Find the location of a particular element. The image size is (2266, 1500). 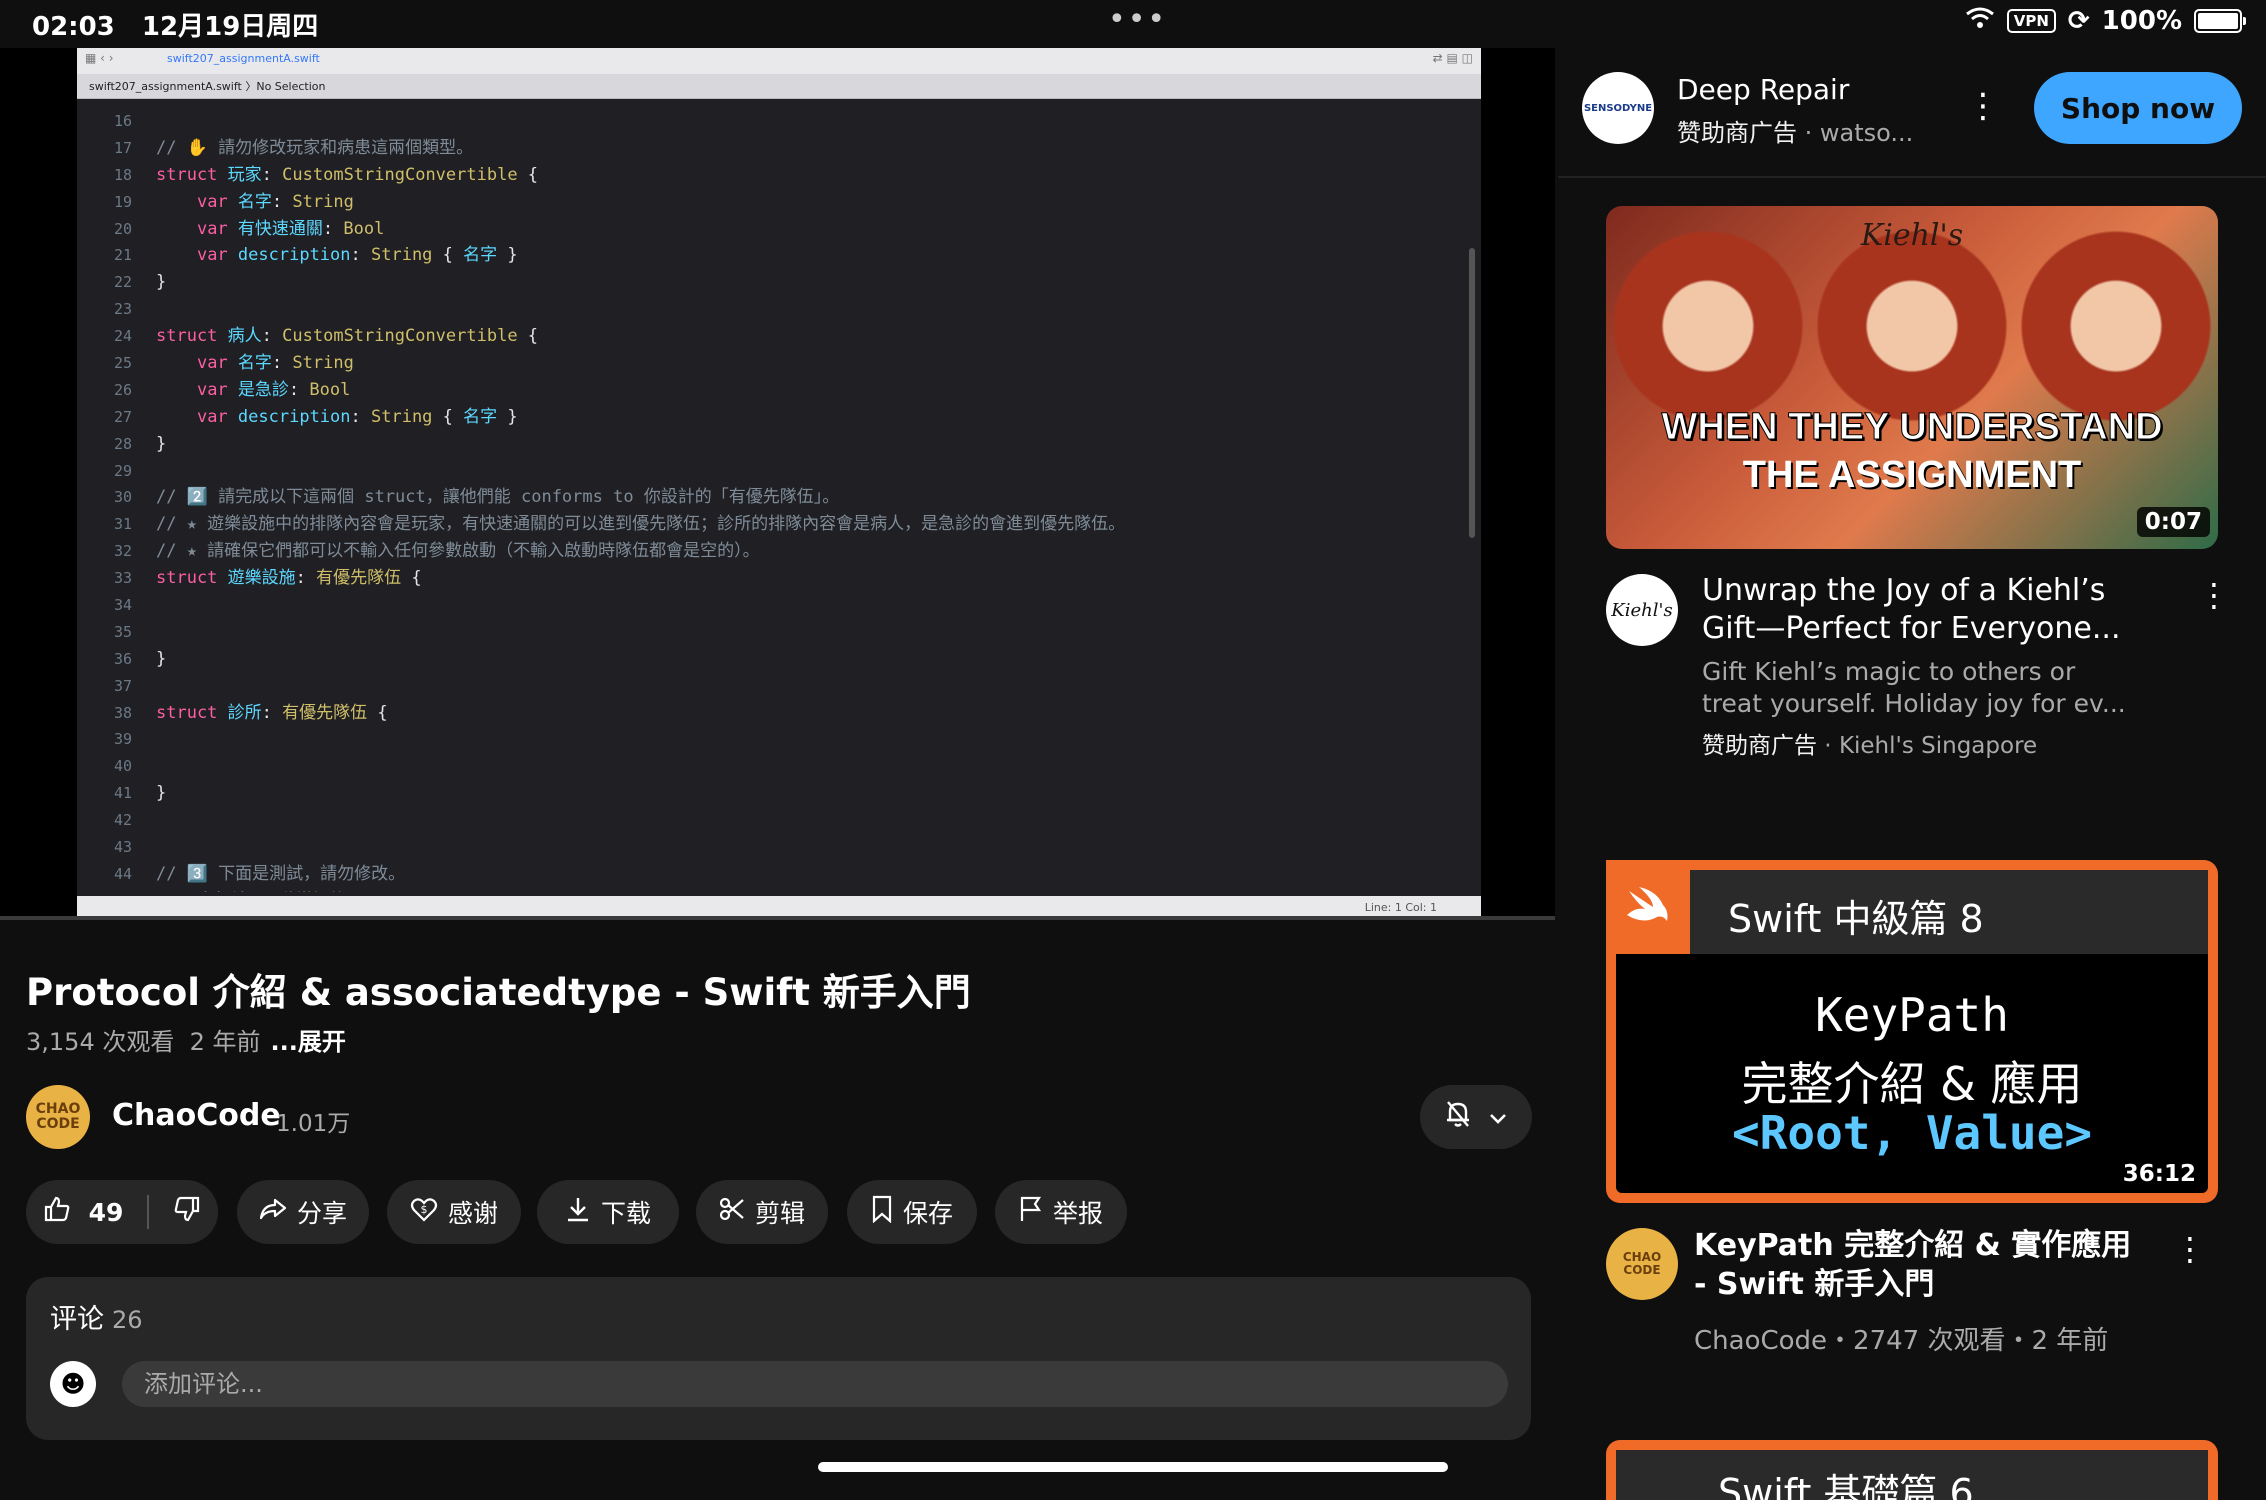

video-title-keypath: KeyPath 完整介紹 & 實作應用 - Swift 新手入門 is located at coordinates (1924, 1265).